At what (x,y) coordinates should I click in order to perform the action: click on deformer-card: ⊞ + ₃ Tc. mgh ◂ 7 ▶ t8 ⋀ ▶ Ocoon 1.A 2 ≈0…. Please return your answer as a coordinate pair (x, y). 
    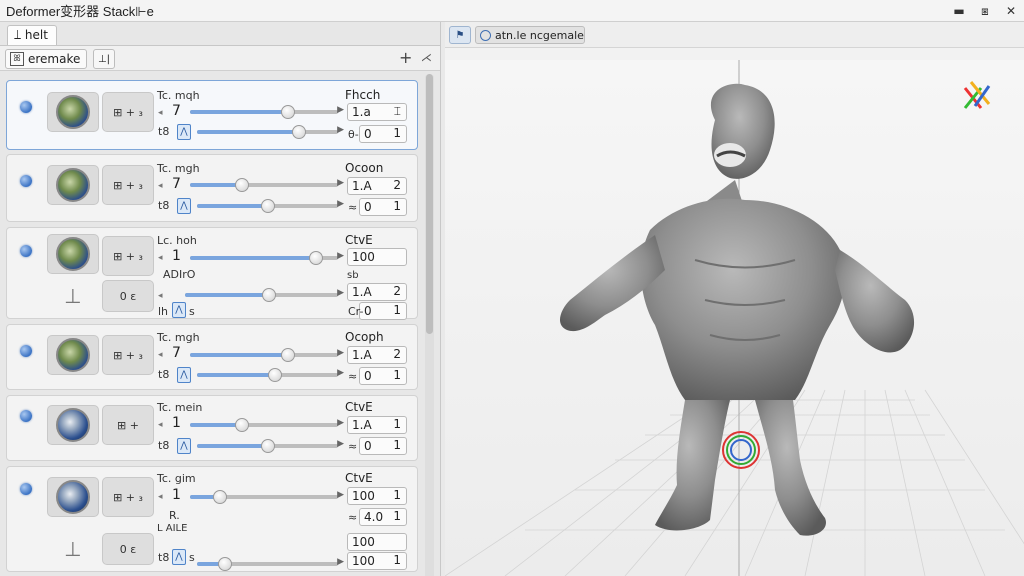
    Looking at the image, I should click on (212, 188).